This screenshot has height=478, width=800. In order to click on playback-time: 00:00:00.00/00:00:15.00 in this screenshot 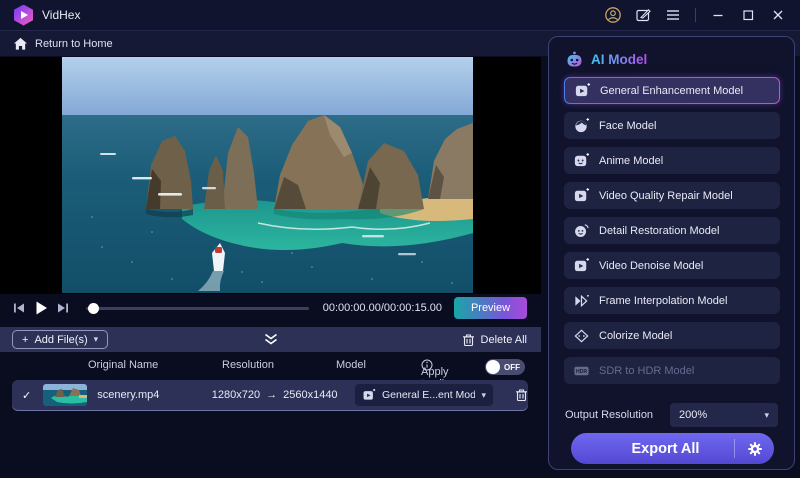, I will do `click(382, 308)`.